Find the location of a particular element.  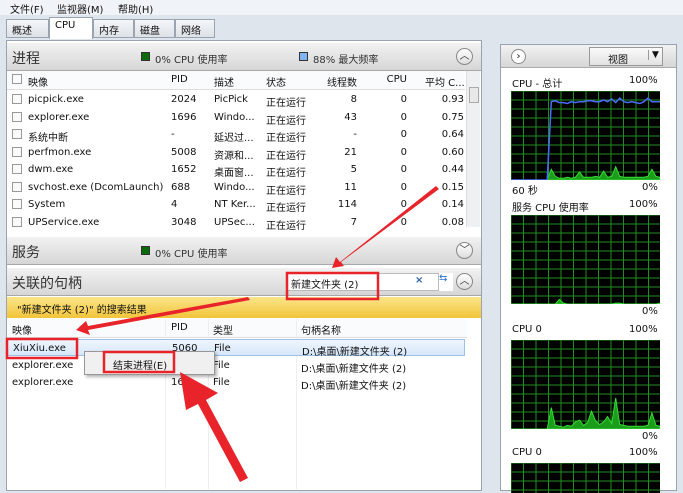

annotation-box-end-process is located at coordinates (139, 362).